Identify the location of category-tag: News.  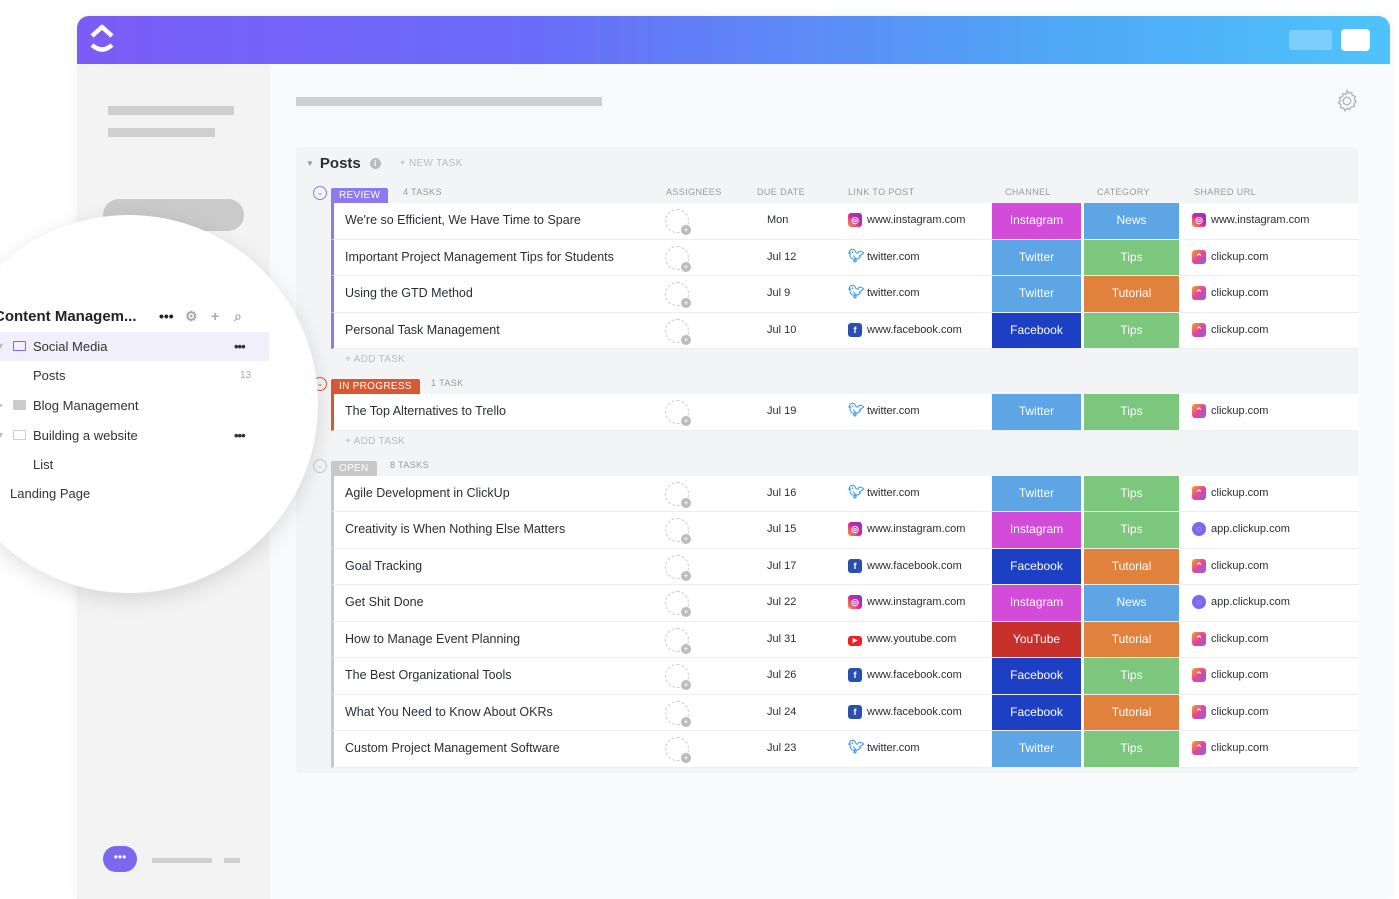
(1131, 221).